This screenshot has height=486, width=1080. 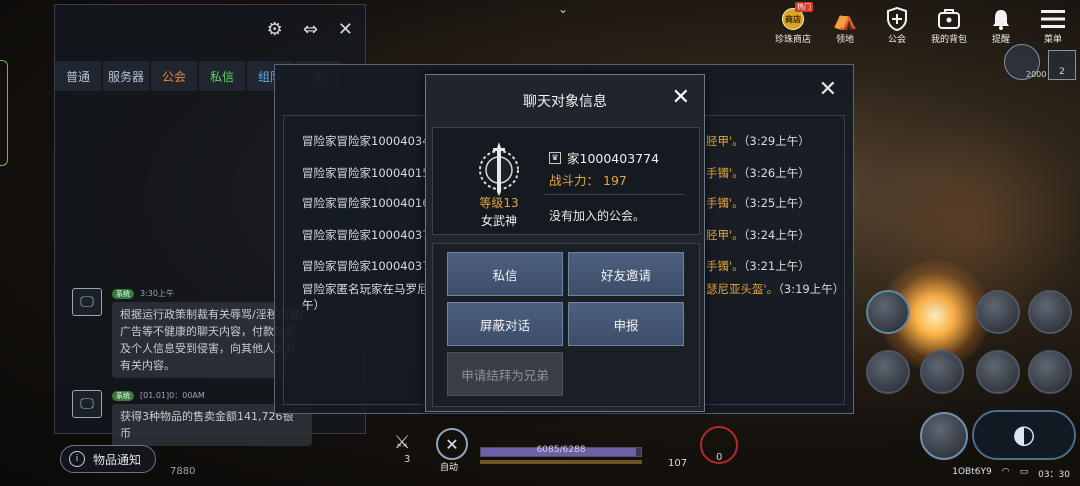 What do you see at coordinates (561, 462) in the screenshot?
I see `stamina-bar` at bounding box center [561, 462].